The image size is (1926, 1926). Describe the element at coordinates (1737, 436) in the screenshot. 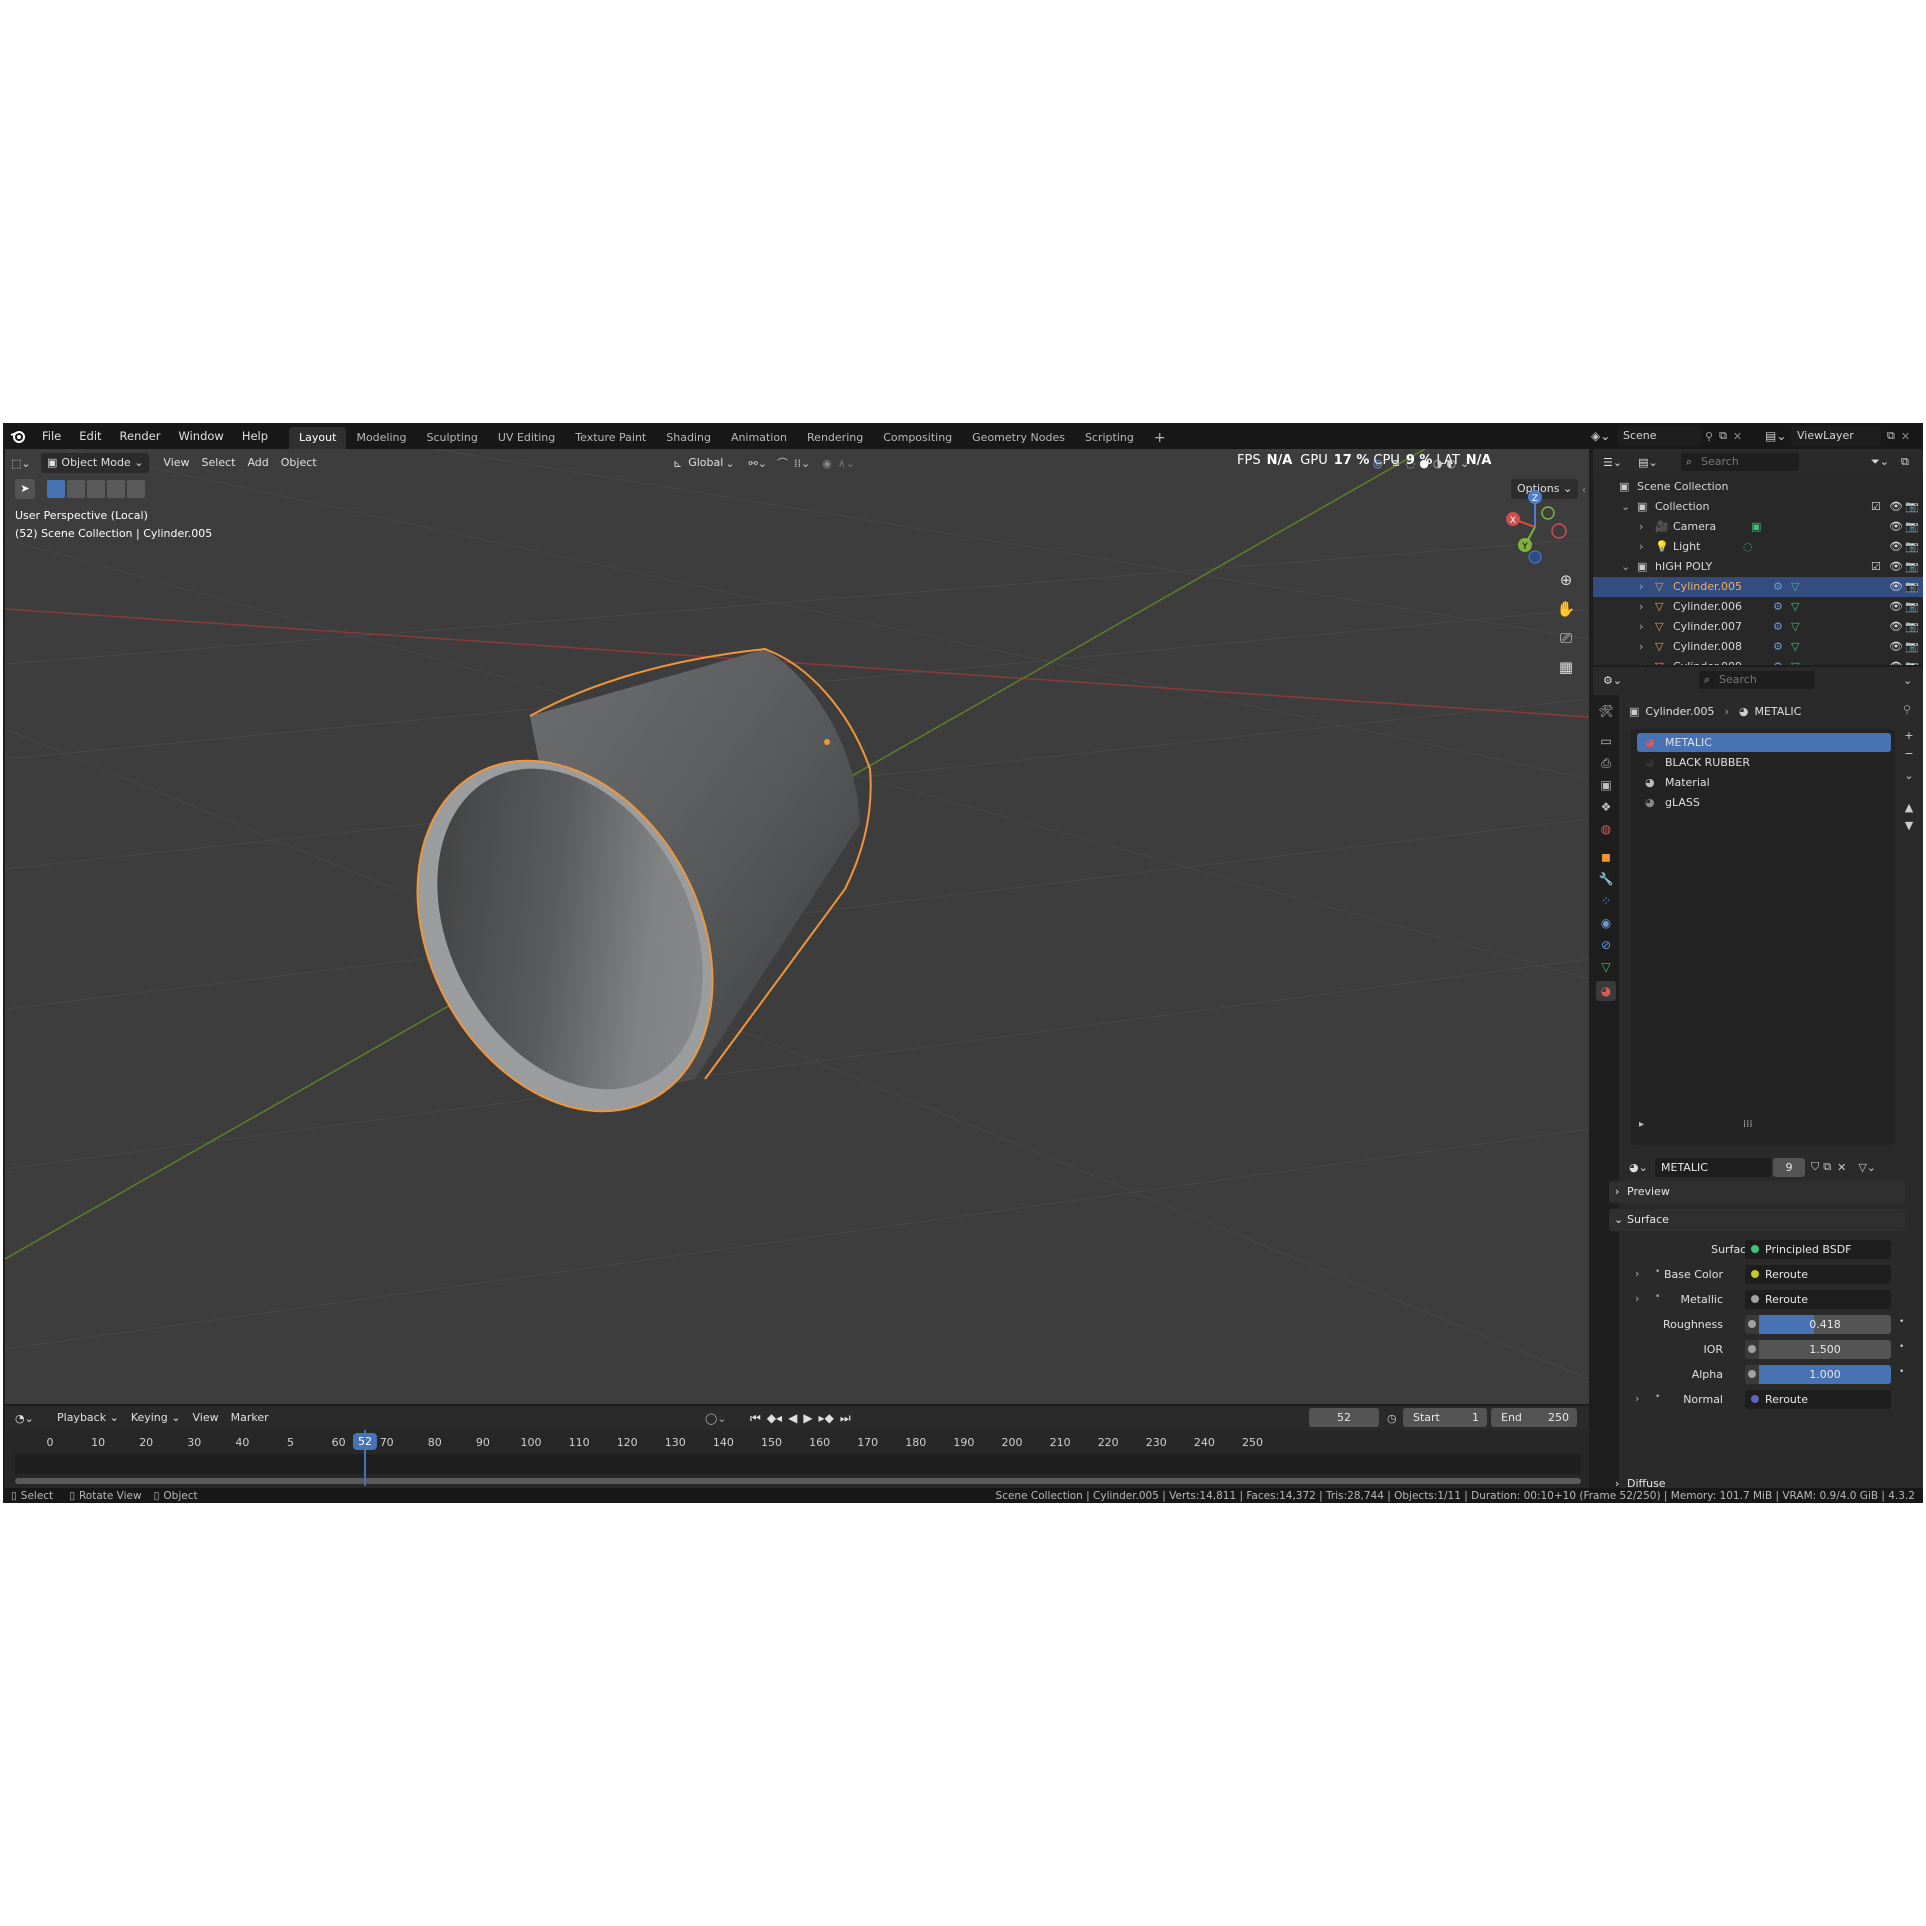

I see `delete-scene-icon: ✕` at that location.